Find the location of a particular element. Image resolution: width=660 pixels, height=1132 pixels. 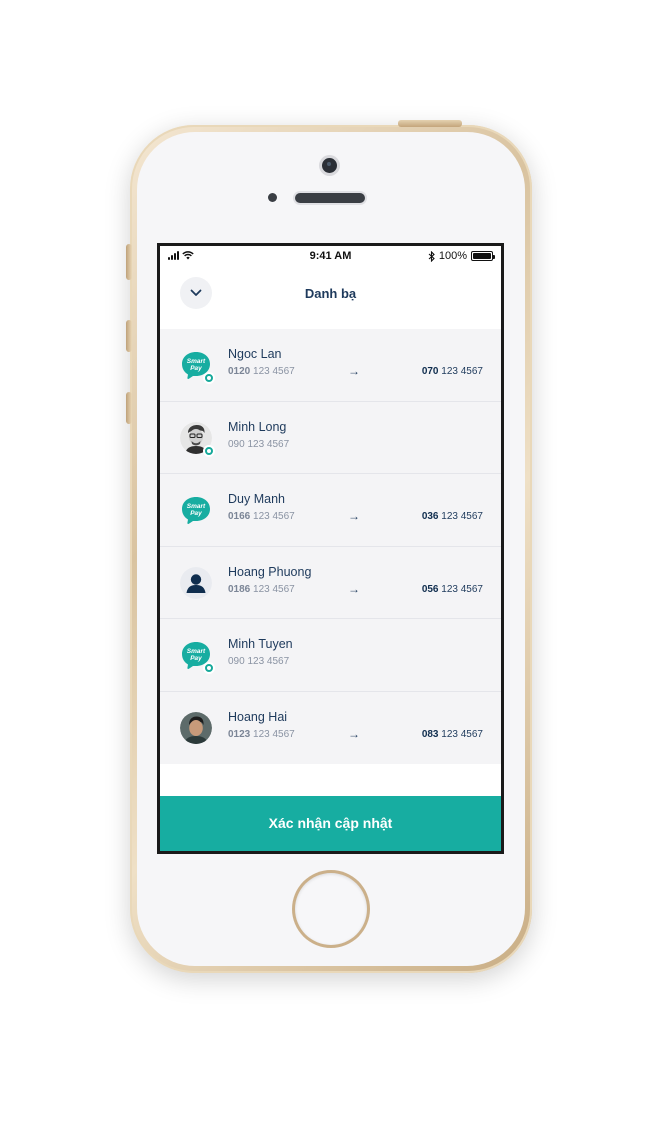

contact-name: Minh Tuyen is located at coordinates (260, 644).